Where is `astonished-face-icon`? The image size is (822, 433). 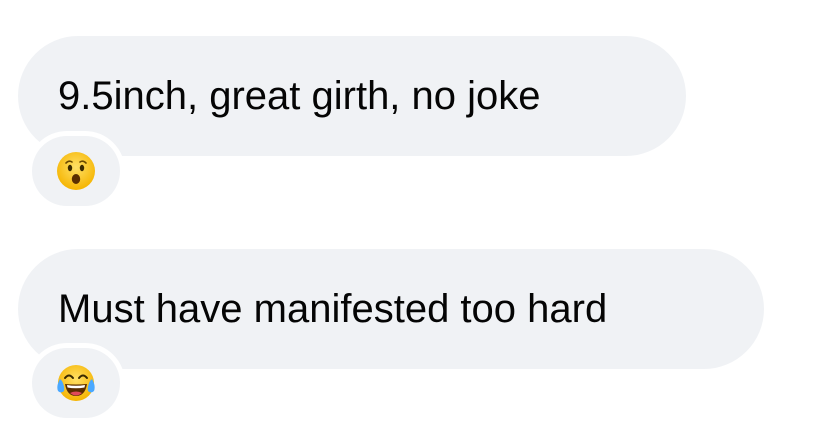 astonished-face-icon is located at coordinates (76, 171).